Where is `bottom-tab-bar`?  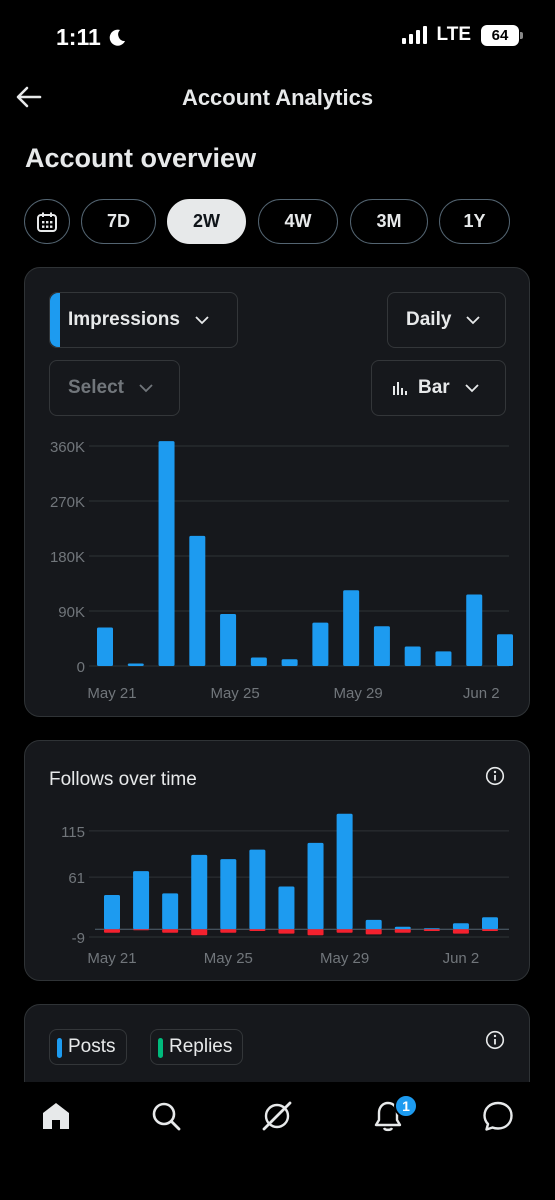 bottom-tab-bar is located at coordinates (277, 1141).